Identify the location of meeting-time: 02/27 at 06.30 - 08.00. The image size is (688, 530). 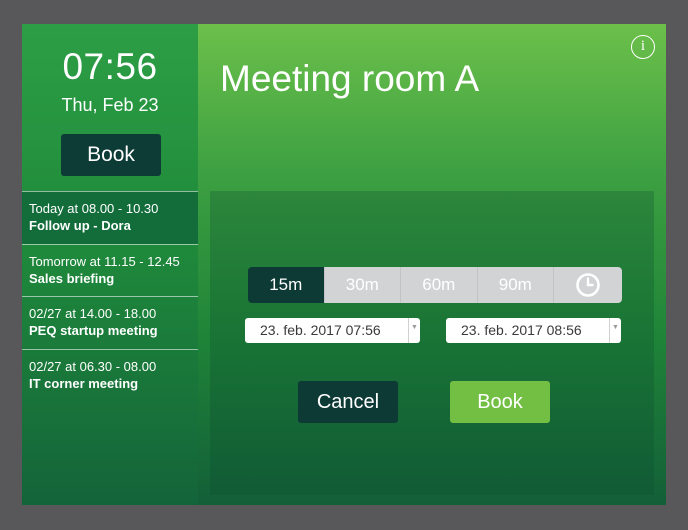
(93, 366).